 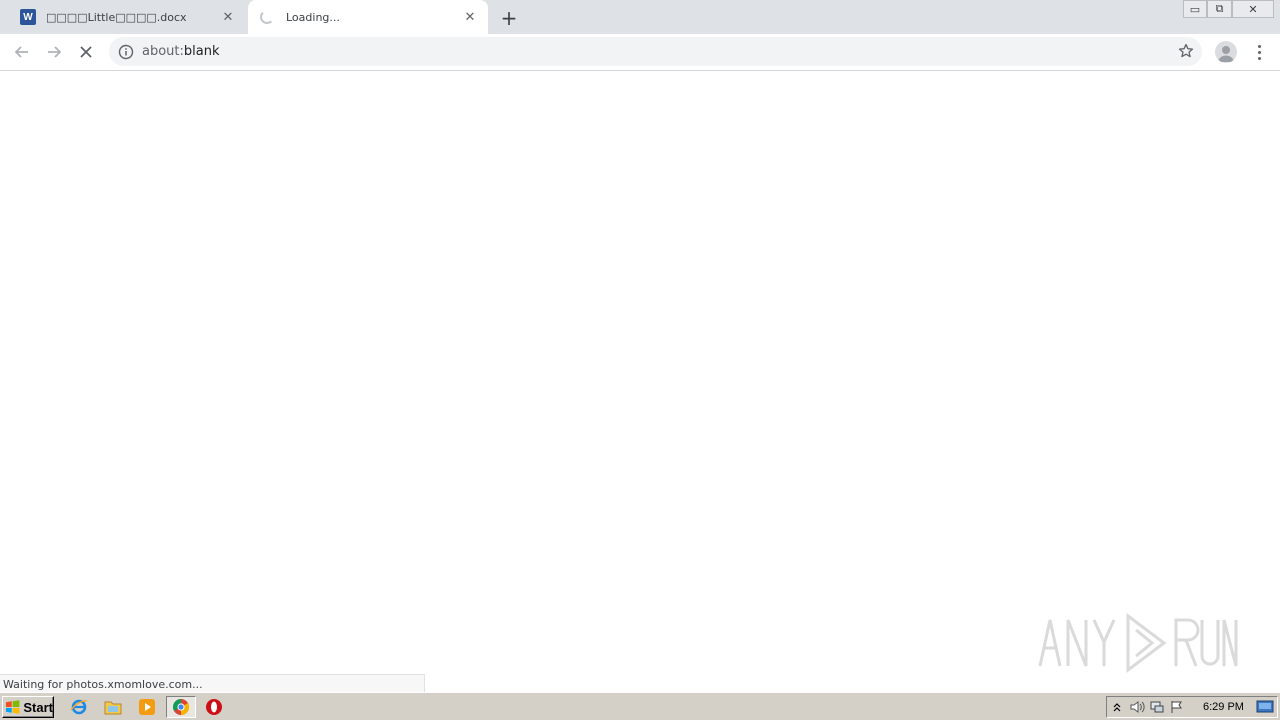 What do you see at coordinates (201, 51) in the screenshot?
I see `url-path: blank` at bounding box center [201, 51].